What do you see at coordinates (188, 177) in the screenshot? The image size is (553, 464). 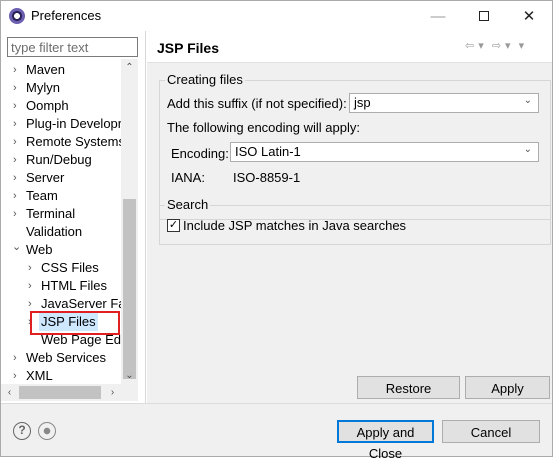 I see `iana-label: IANA:` at bounding box center [188, 177].